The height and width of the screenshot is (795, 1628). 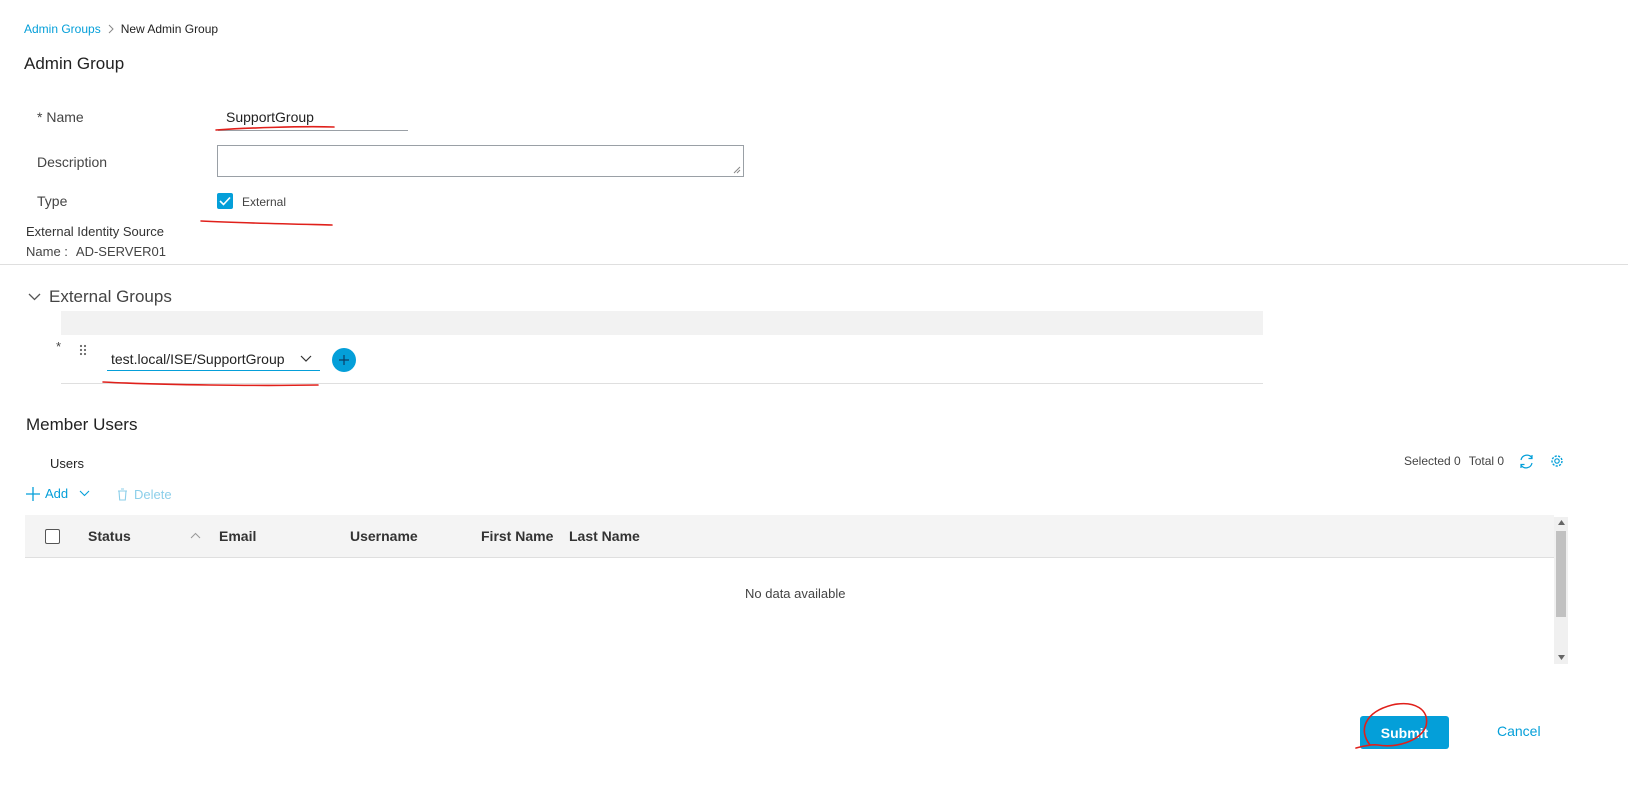 I want to click on annotation-underline-type, so click(x=266, y=223).